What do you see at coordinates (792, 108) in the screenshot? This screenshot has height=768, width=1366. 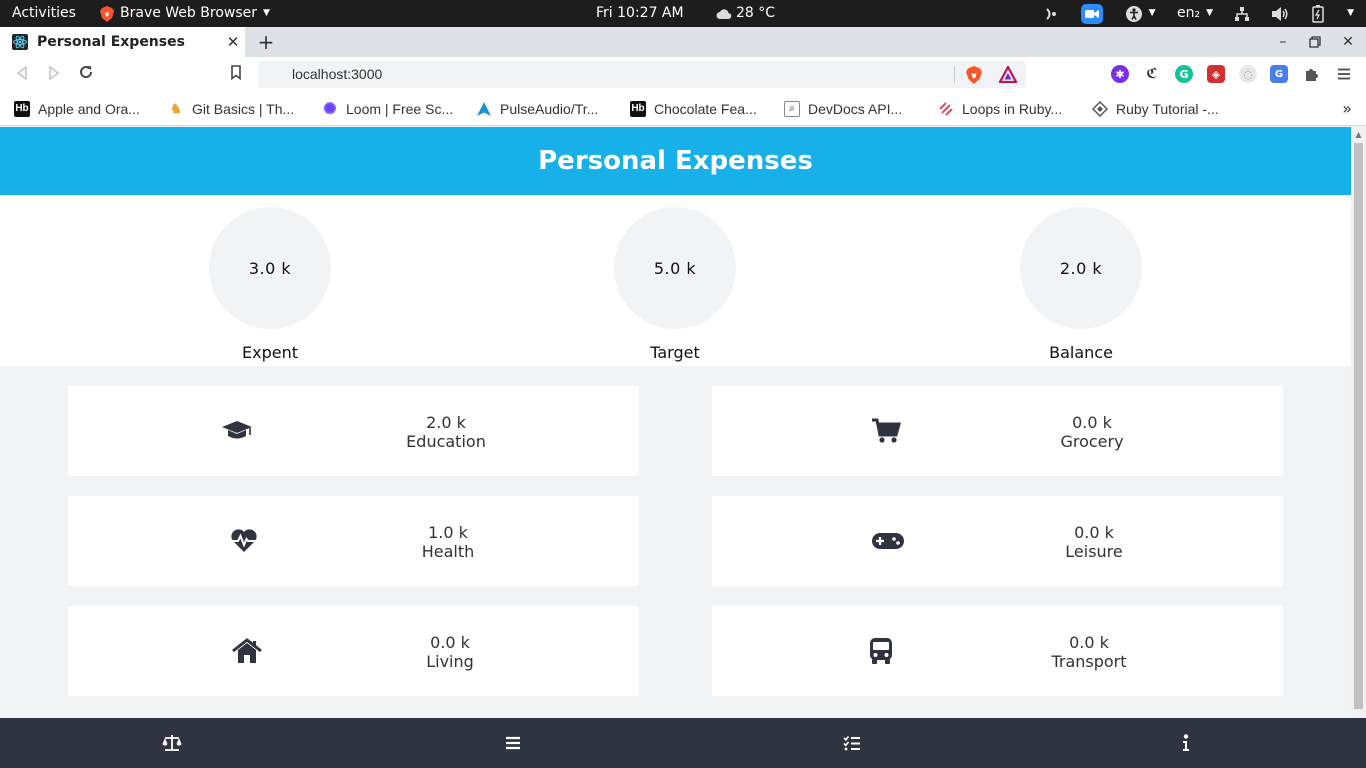 I see `devdocs-icon: ⌕` at bounding box center [792, 108].